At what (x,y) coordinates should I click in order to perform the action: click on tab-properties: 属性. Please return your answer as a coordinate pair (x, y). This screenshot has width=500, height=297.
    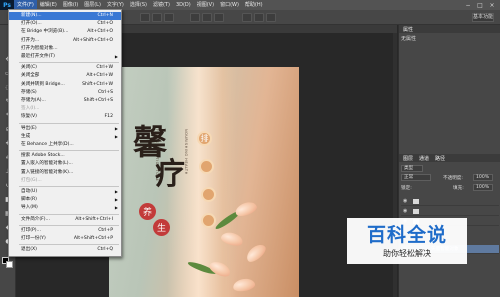
    Looking at the image, I should click on (408, 29).